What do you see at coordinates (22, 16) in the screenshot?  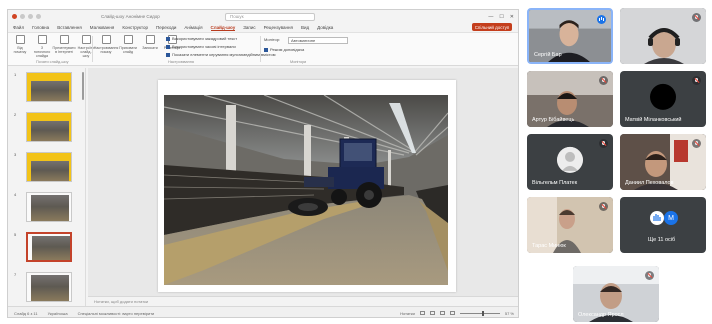 I see `save-icon` at bounding box center [22, 16].